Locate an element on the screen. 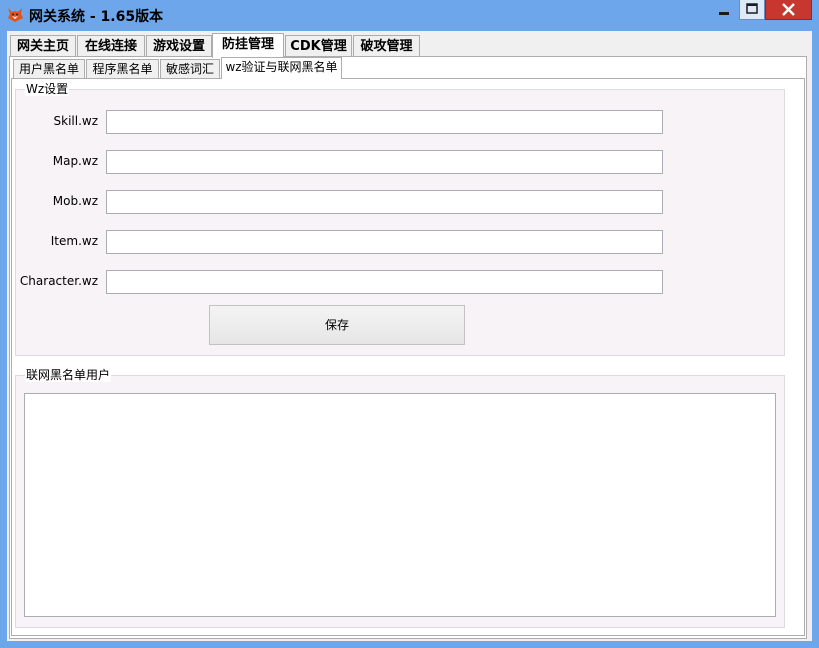 This screenshot has height=648, width=819. tab-game-settings: 游戏设置 is located at coordinates (179, 46).